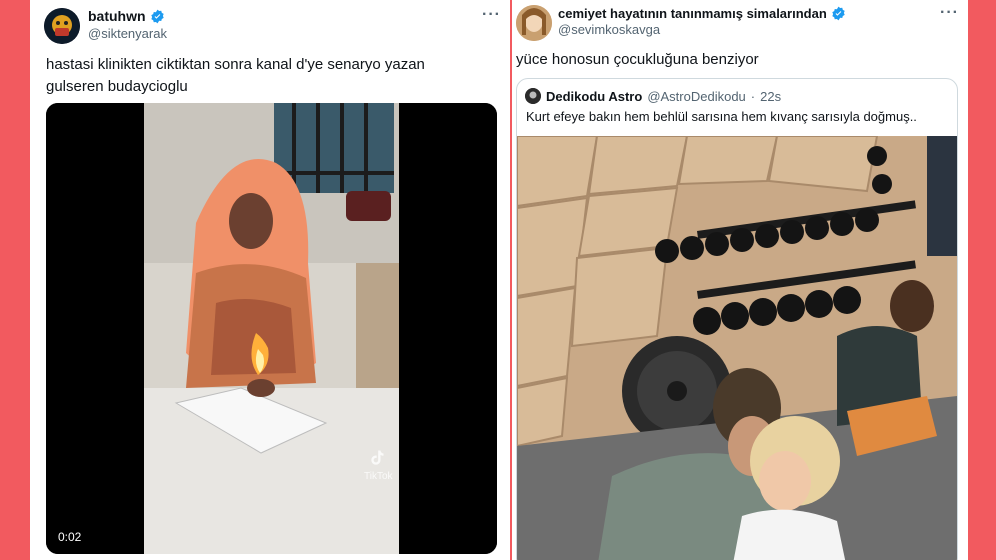 This screenshot has height=560, width=996. I want to click on quoted-avatar, so click(533, 96).